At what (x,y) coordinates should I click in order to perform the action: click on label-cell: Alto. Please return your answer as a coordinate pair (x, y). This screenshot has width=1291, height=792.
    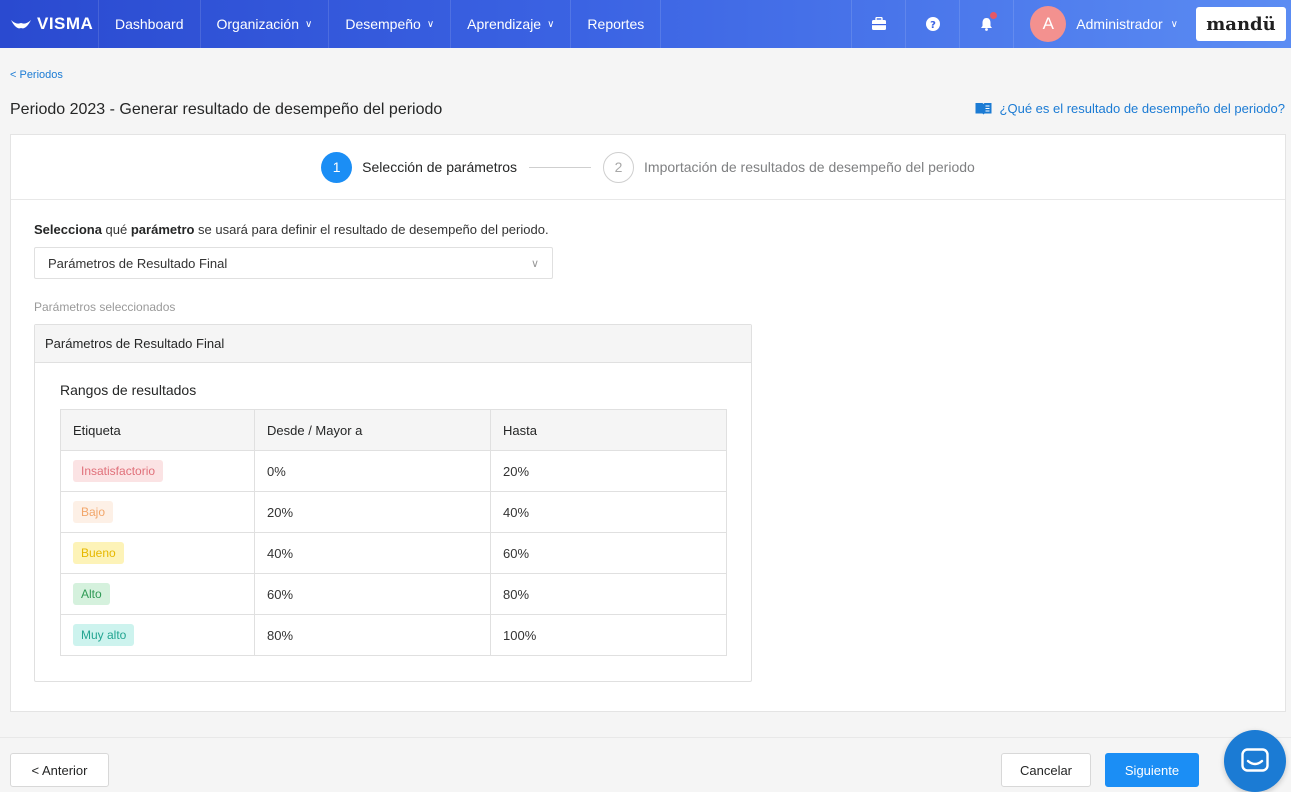
    Looking at the image, I should click on (157, 594).